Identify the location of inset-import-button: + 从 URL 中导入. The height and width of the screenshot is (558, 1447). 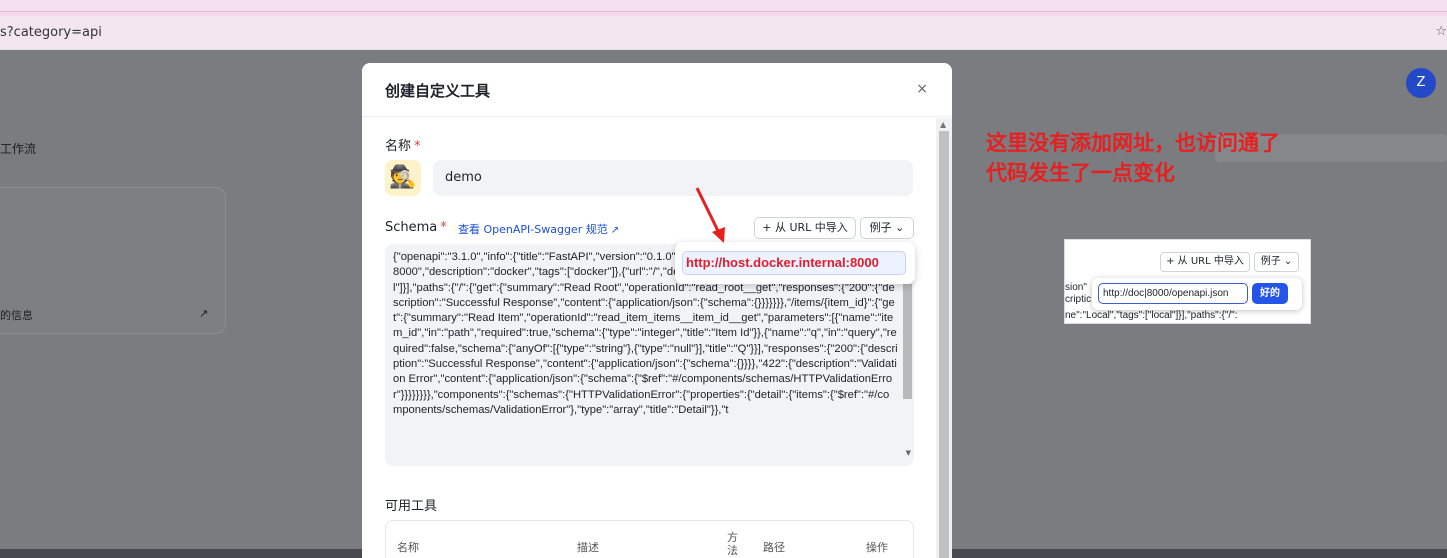
(1205, 262).